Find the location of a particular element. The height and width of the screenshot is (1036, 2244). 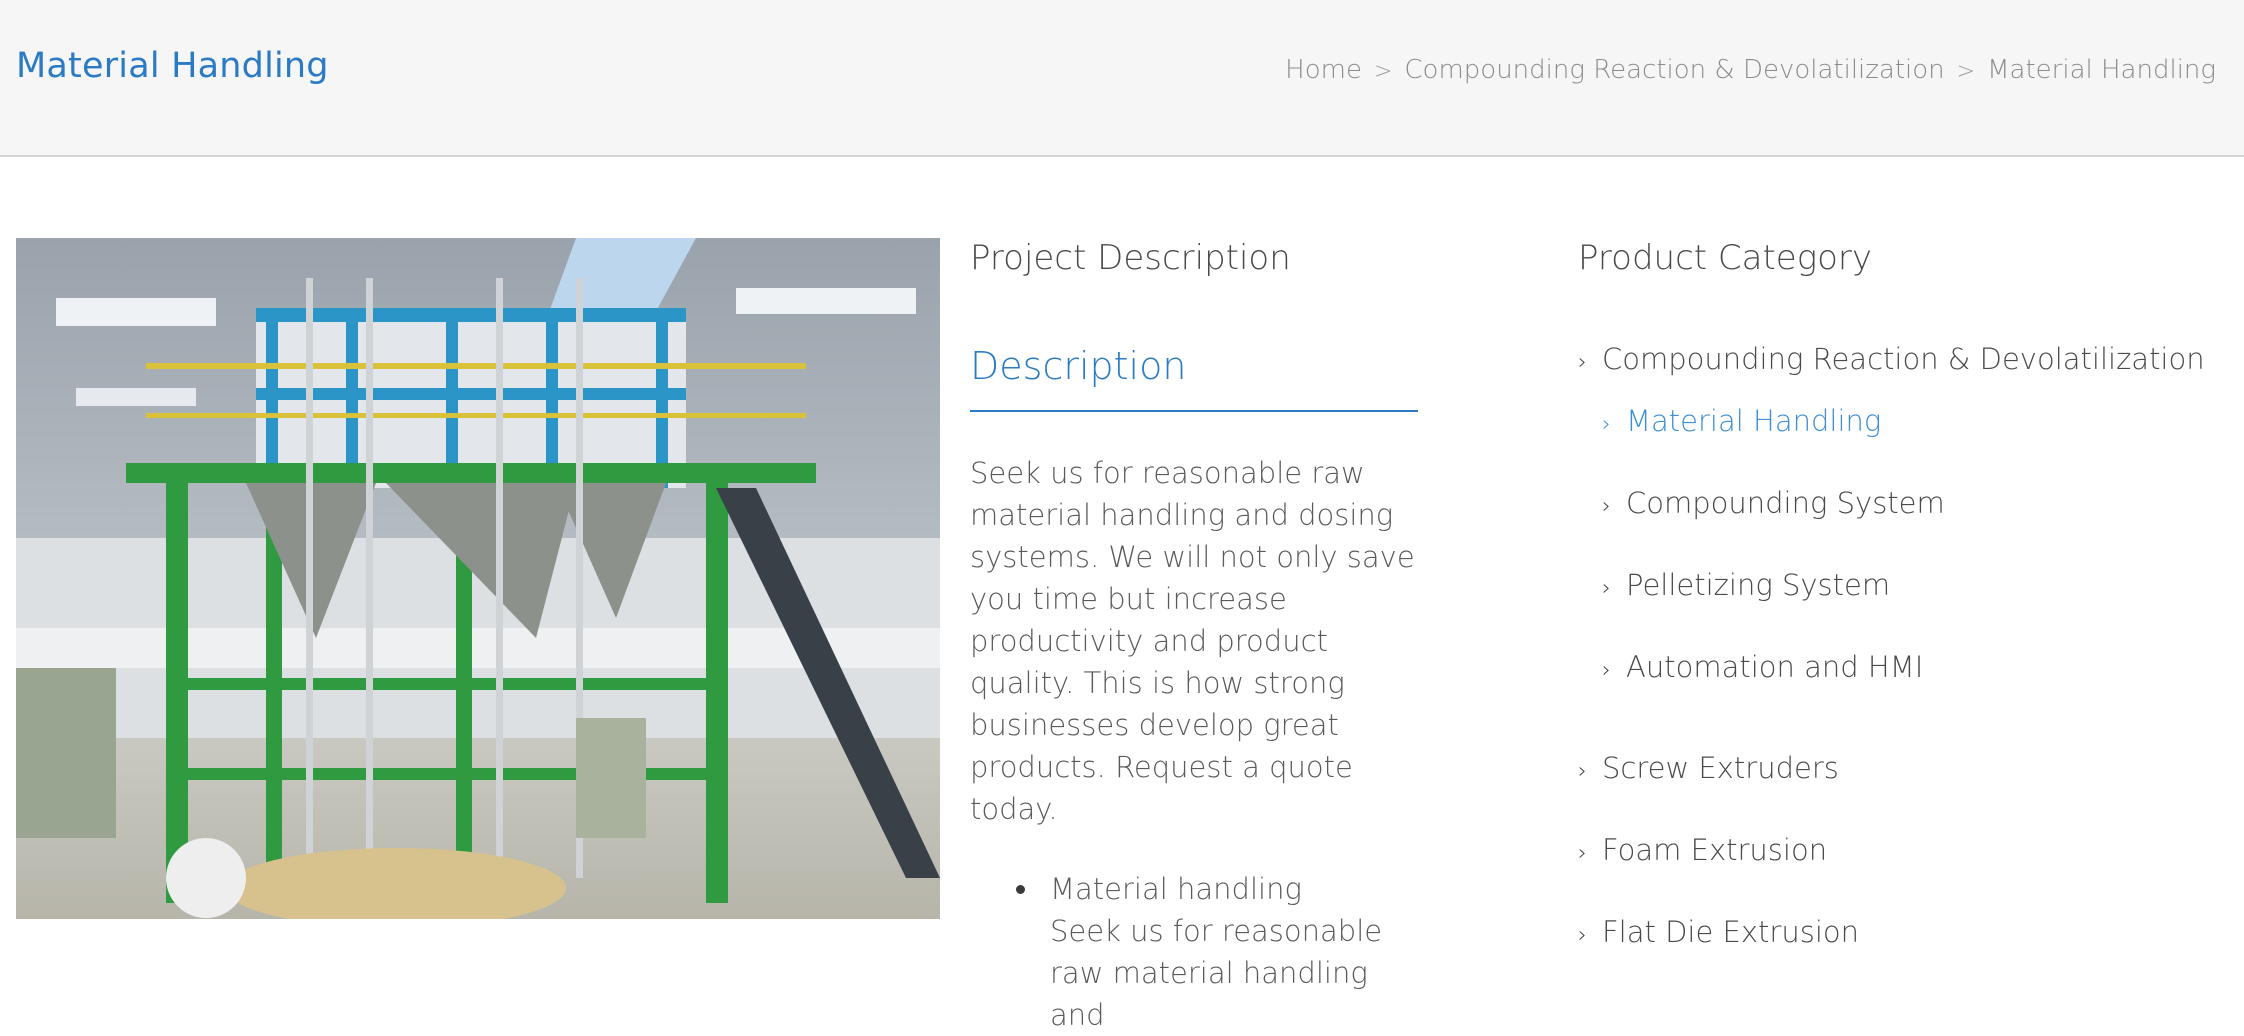

product-category-heading: Product Category is located at coordinates (1725, 258).